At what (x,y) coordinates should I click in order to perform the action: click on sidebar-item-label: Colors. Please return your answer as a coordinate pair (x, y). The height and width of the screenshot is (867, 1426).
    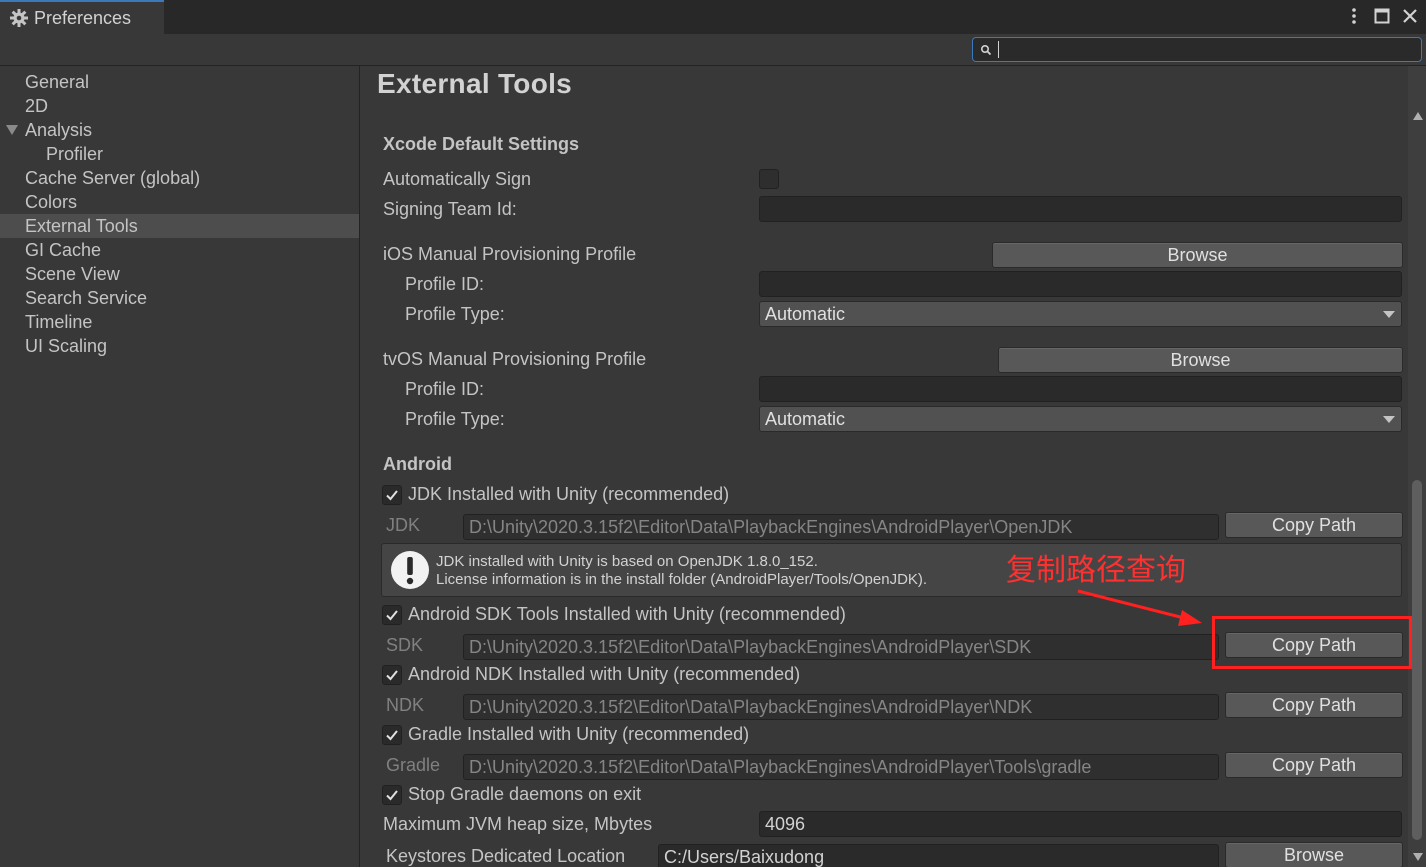
    Looking at the image, I should click on (51, 202).